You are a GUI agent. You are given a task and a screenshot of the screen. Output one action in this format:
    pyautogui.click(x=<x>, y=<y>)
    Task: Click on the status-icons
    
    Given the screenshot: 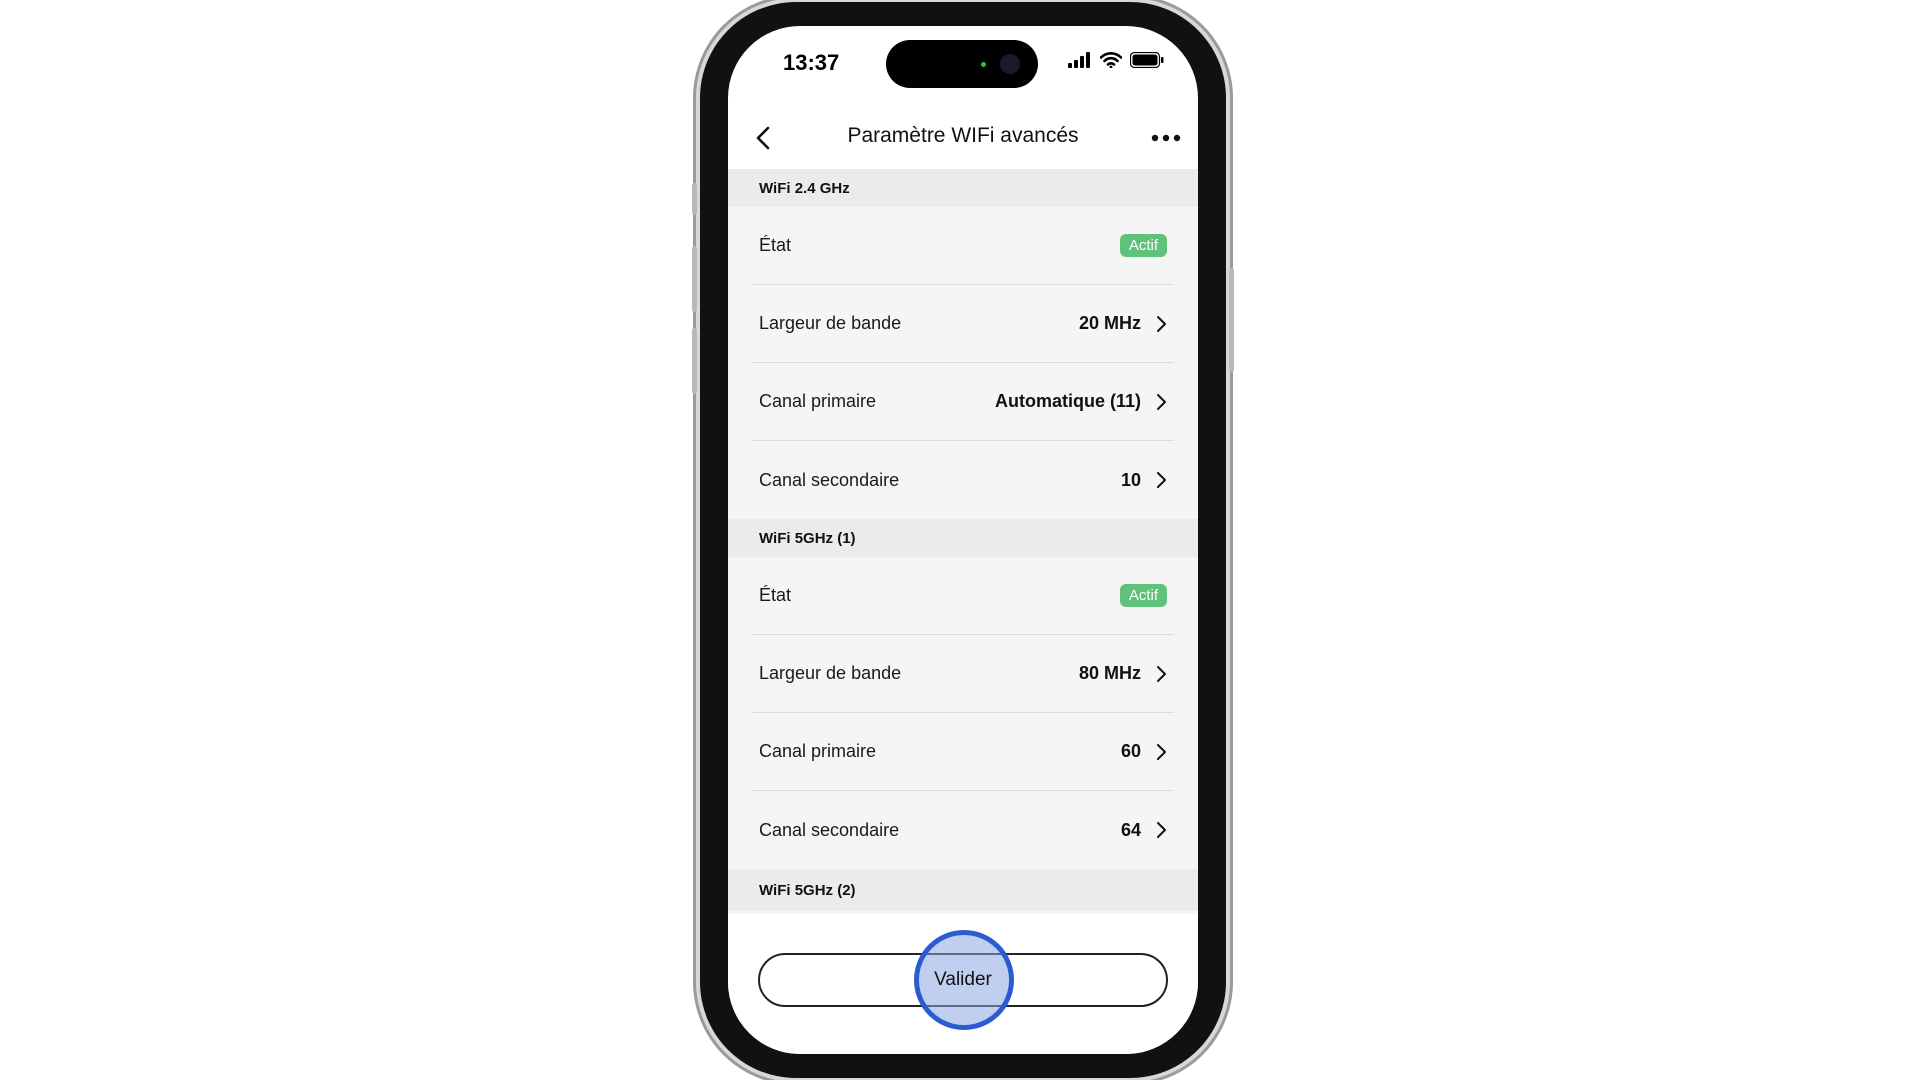 What is the action you would take?
    pyautogui.click(x=1116, y=60)
    